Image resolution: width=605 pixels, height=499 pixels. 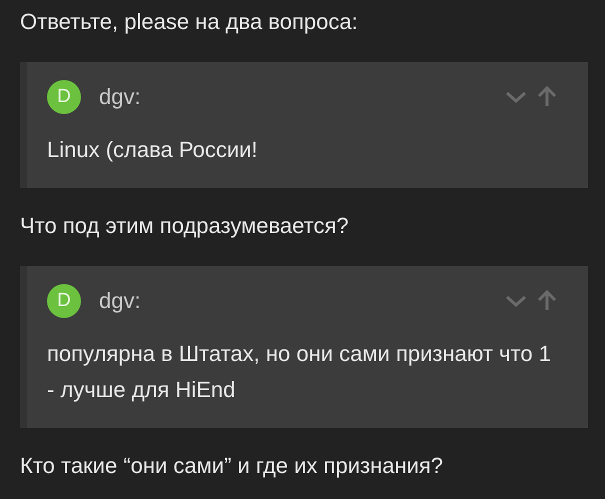 What do you see at coordinates (189, 22) in the screenshot?
I see `post-text: Ответьте, please на два вопроса:` at bounding box center [189, 22].